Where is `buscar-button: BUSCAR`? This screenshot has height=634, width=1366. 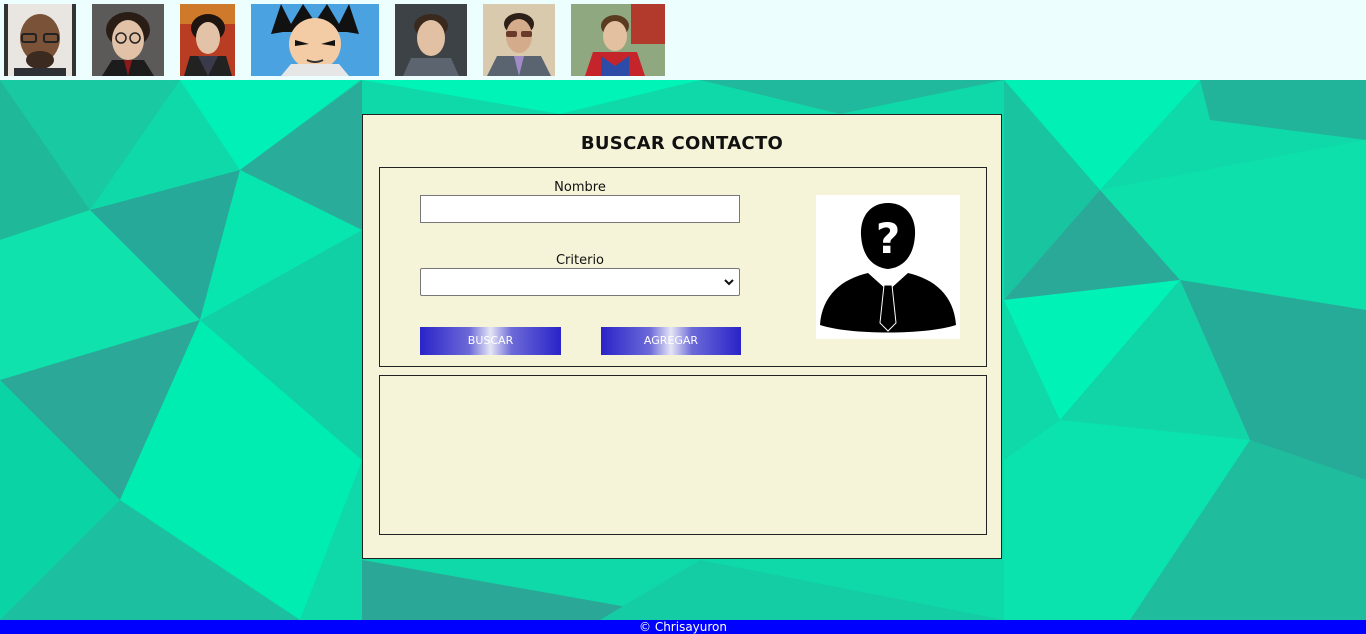 buscar-button: BUSCAR is located at coordinates (490, 341).